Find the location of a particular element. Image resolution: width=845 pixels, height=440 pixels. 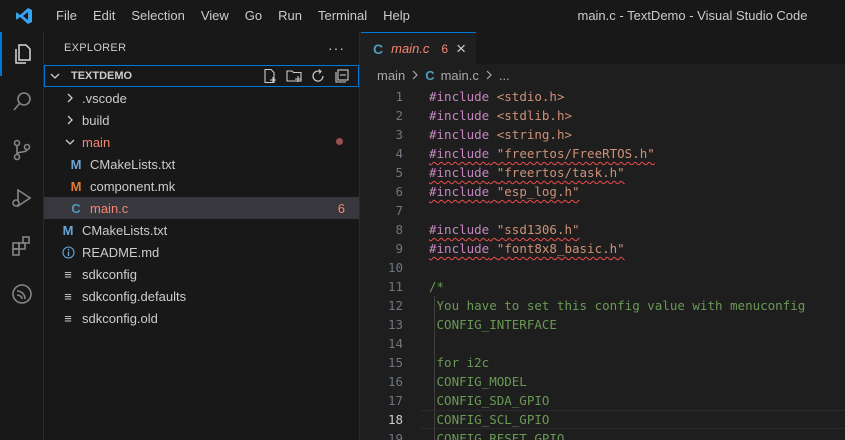

chevron-down-icon is located at coordinates (55, 76).